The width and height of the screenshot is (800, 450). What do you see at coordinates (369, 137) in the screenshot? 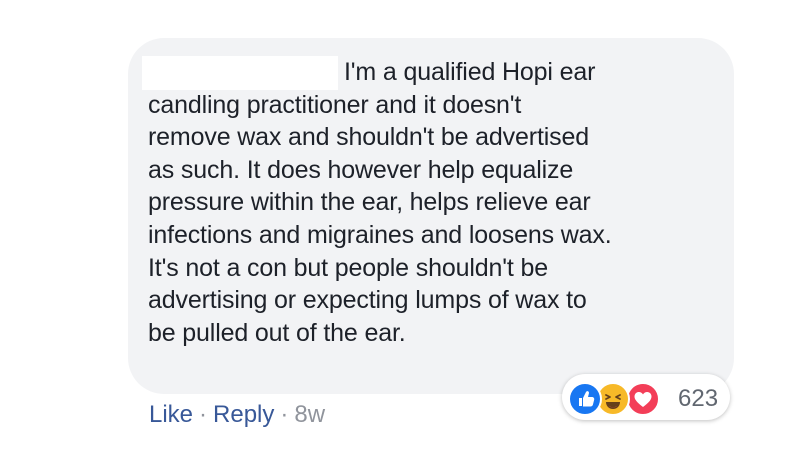
I see `comment-line: remove wax and shouldn't be advertised` at bounding box center [369, 137].